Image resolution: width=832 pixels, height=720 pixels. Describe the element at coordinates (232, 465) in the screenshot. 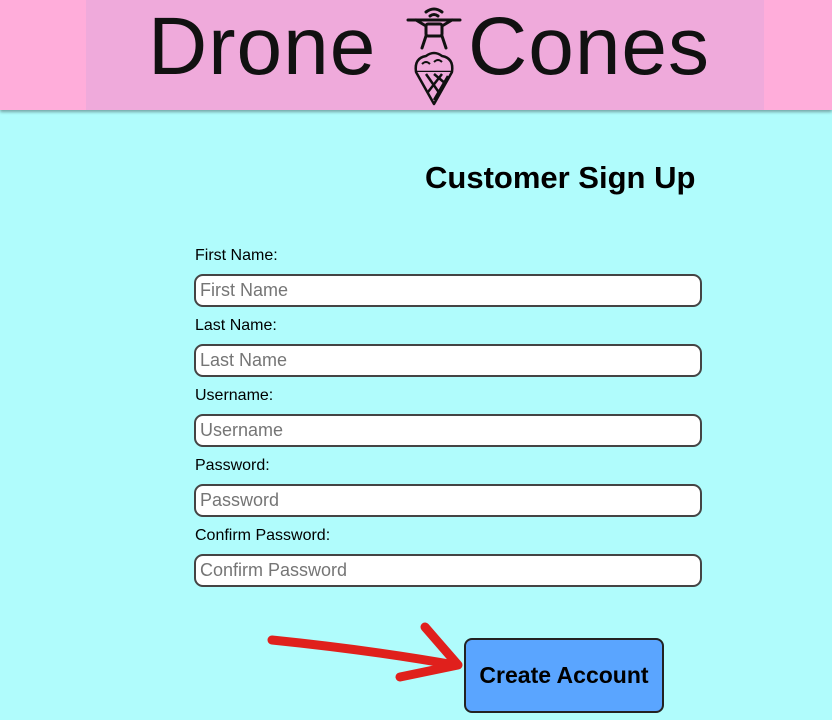

I see `password-label: Password:` at that location.